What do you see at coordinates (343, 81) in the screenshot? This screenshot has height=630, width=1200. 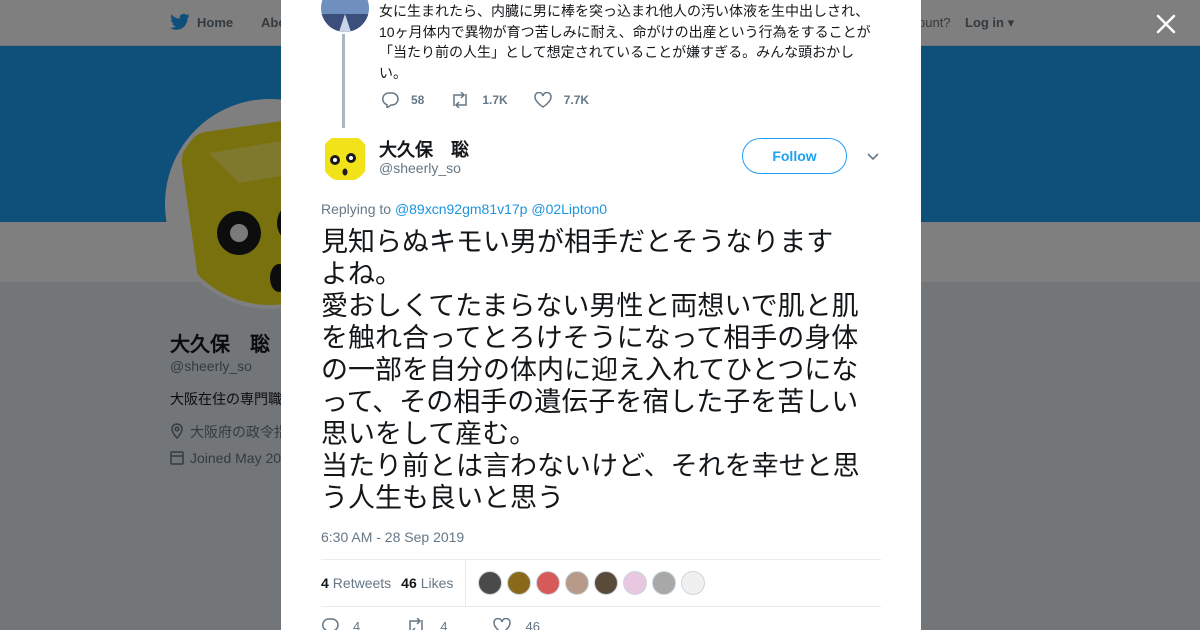 I see `thread-line` at bounding box center [343, 81].